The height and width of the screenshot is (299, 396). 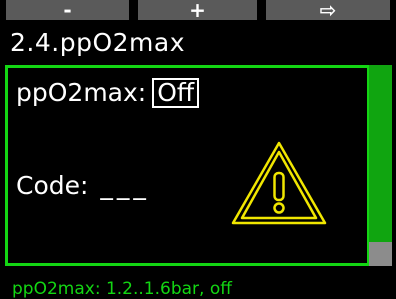 I want to click on next-softkey: ⇨, so click(x=328, y=10).